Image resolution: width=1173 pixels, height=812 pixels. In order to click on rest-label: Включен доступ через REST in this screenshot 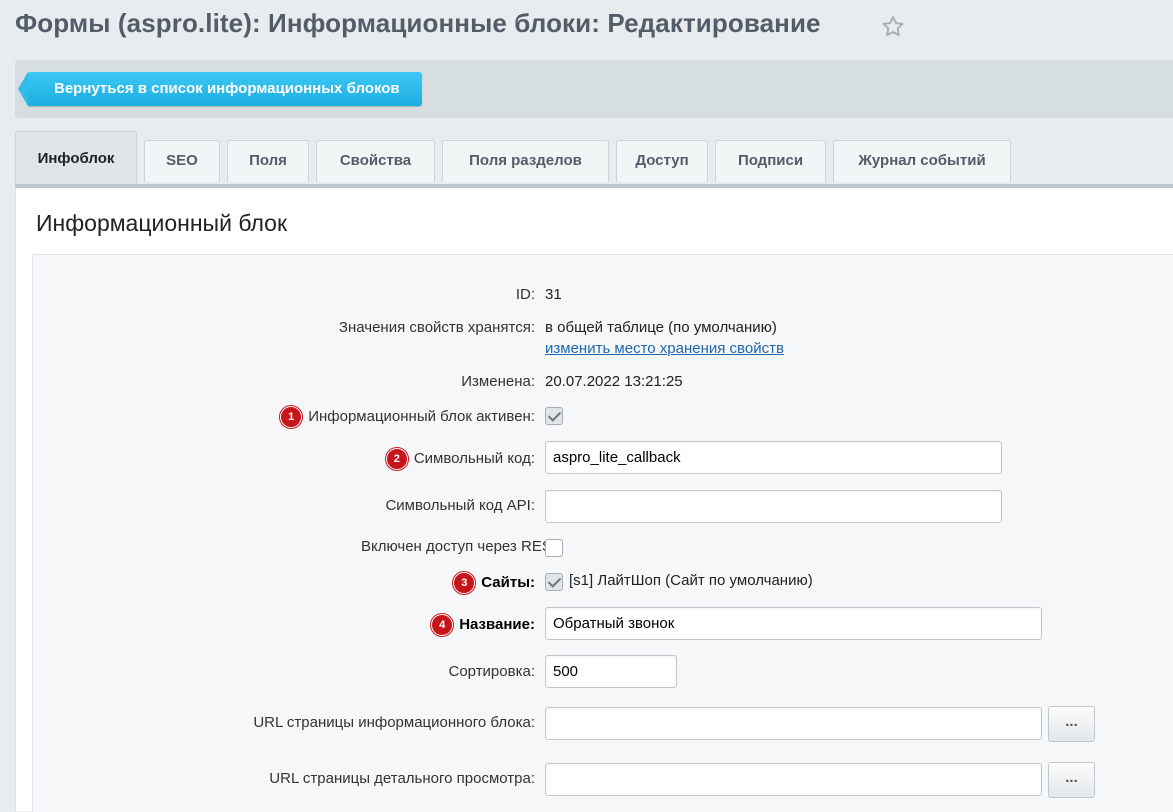, I will do `click(460, 546)`.